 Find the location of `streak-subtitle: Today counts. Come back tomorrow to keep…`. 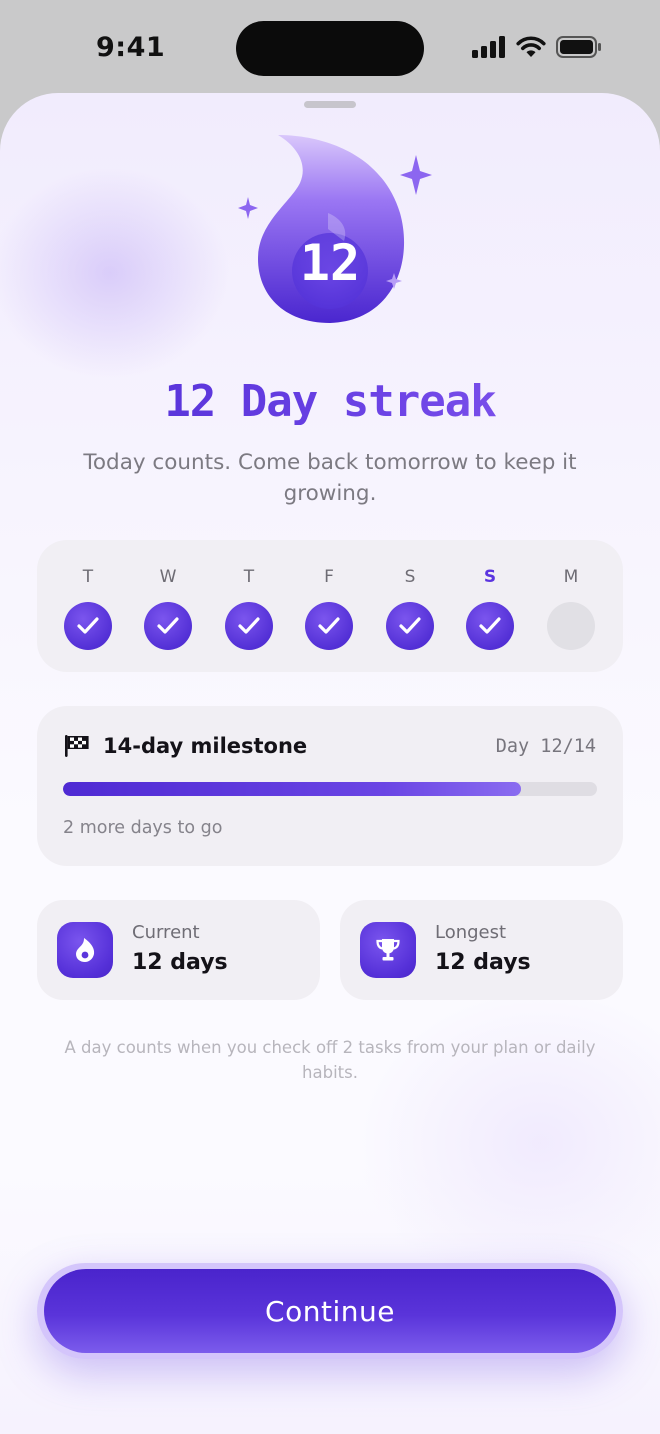

streak-subtitle: Today counts. Come back tomorrow to keep… is located at coordinates (330, 478).